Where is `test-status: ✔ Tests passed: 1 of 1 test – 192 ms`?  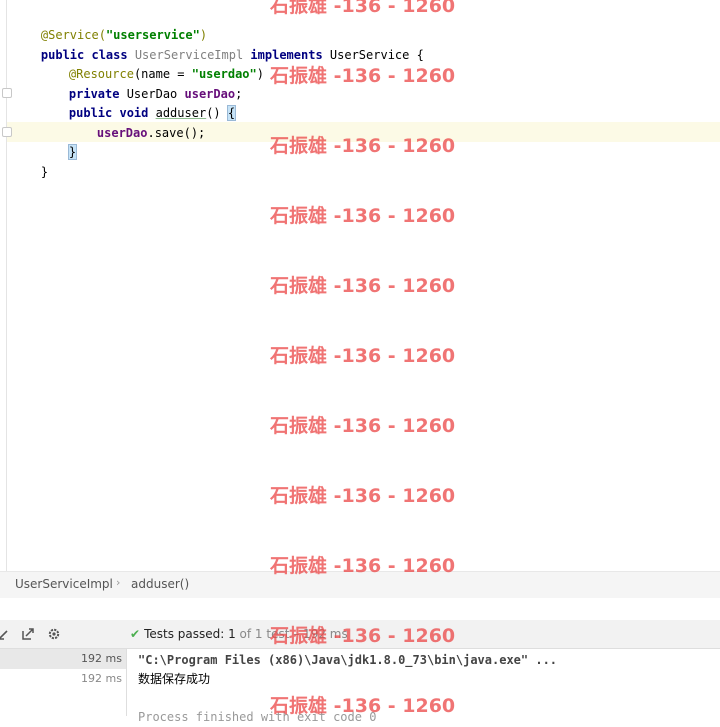 test-status: ✔ Tests passed: 1 of 1 test – 192 ms is located at coordinates (239, 634).